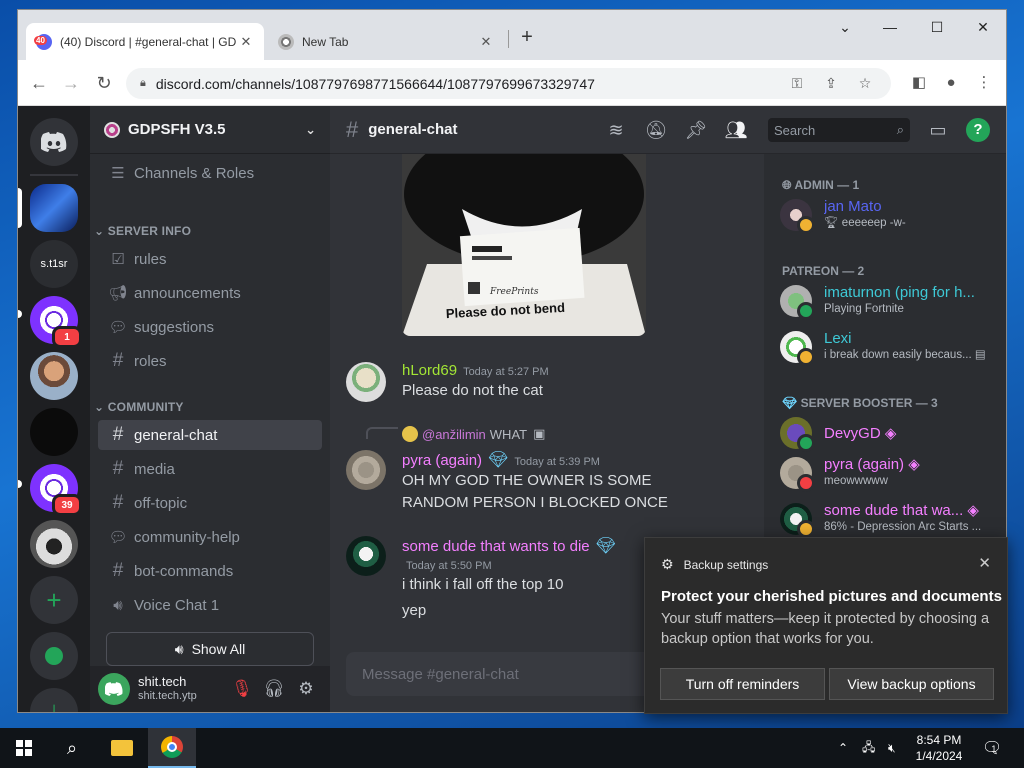 The width and height of the screenshot is (1024, 768). I want to click on channel-bot-commands: # bot-commands, so click(210, 571).